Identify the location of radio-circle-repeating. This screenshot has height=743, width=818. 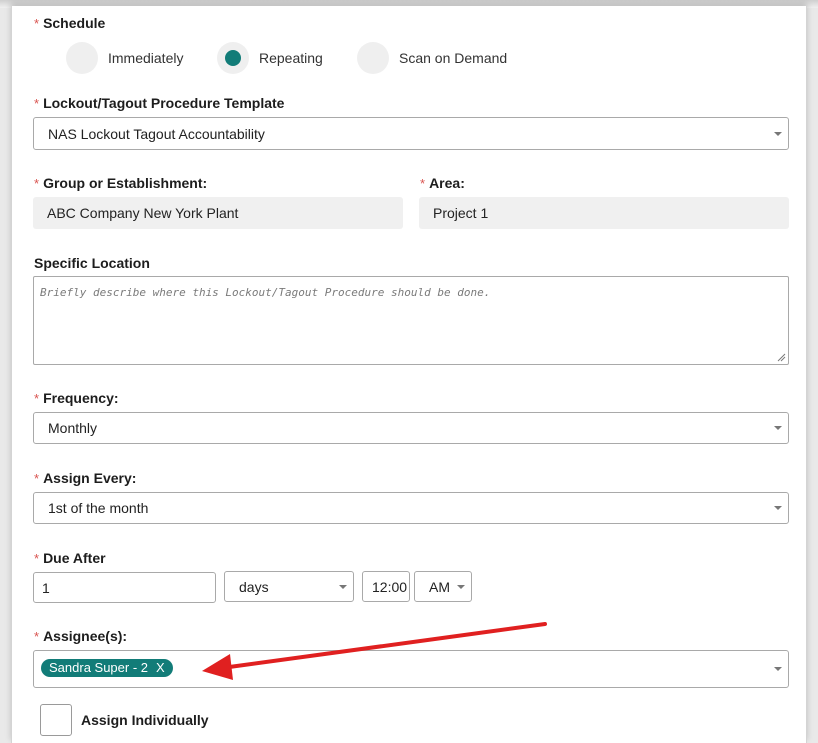
(233, 58).